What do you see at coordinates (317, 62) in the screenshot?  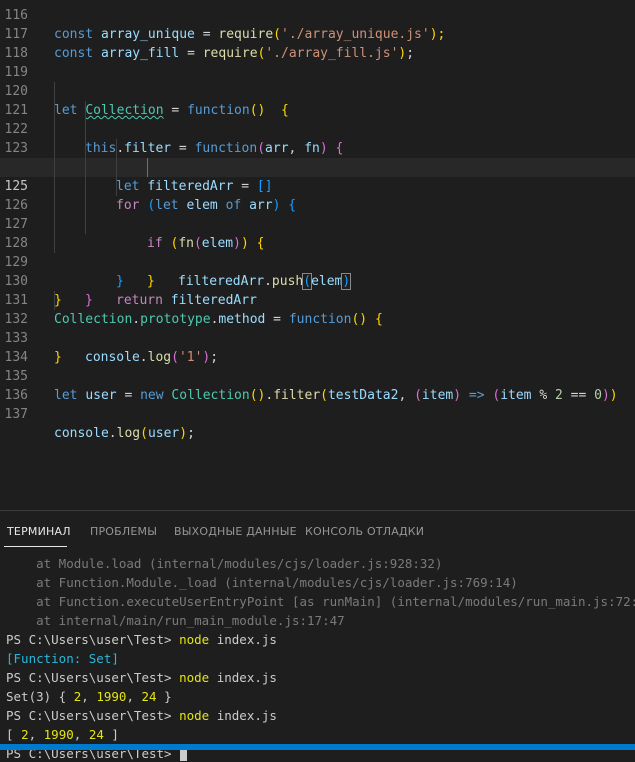 I see `code-line-119: 119` at bounding box center [317, 62].